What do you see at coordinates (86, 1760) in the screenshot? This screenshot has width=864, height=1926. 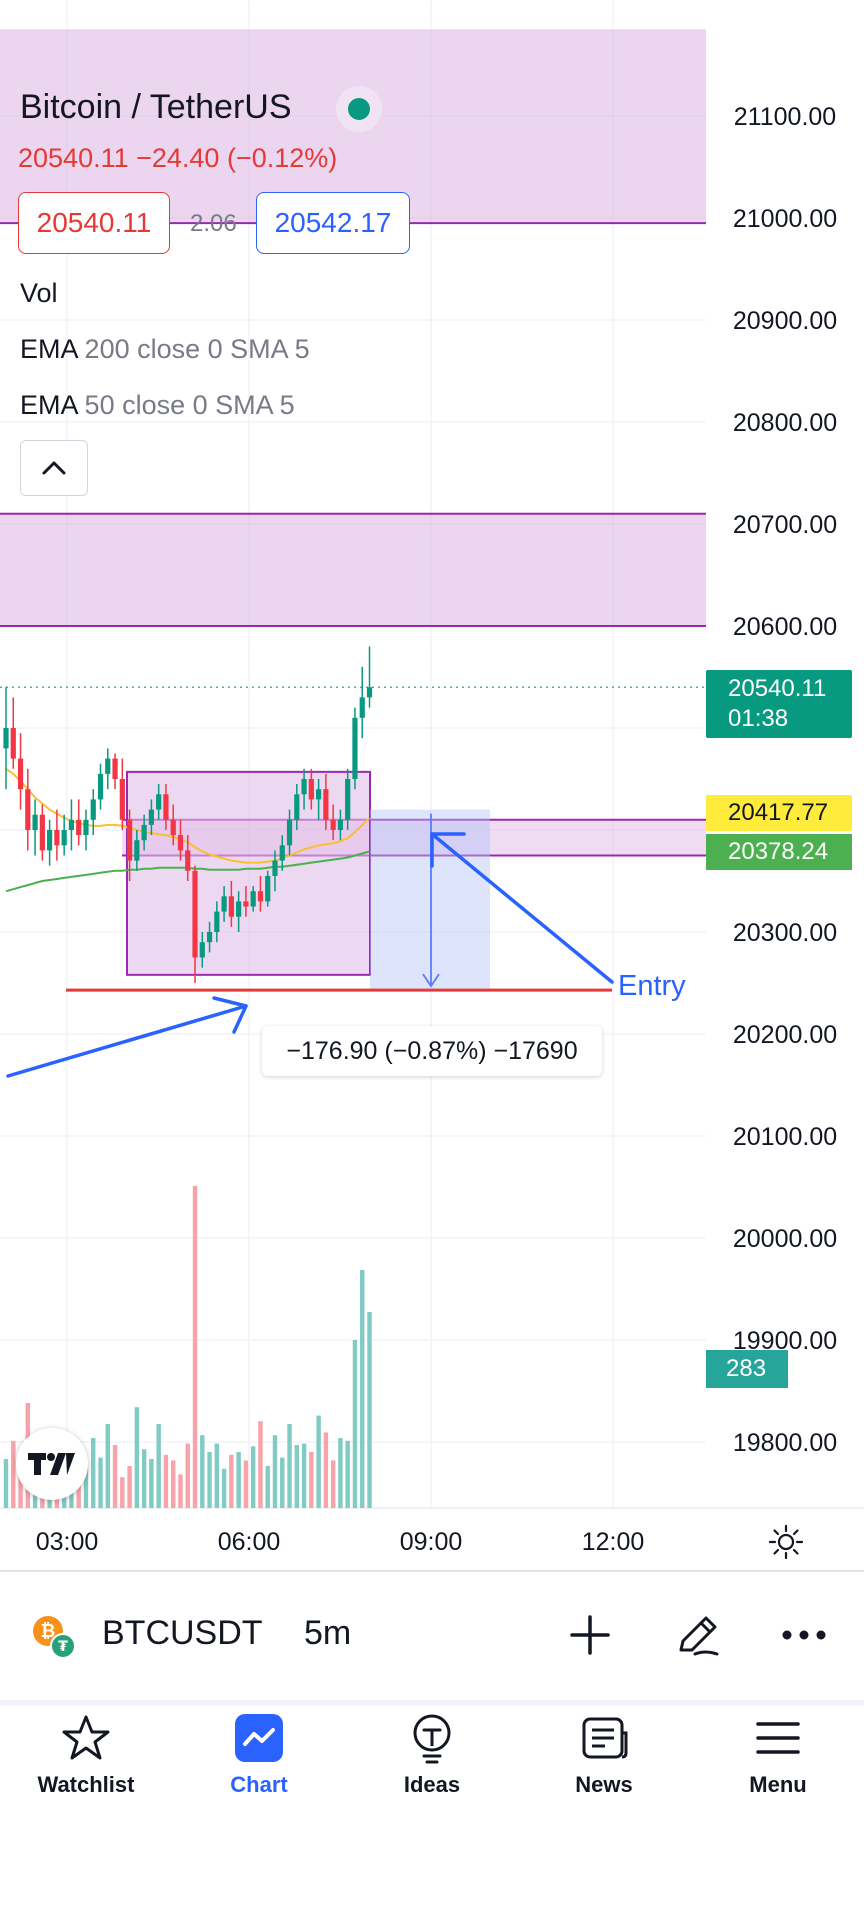 I see `nav-watchlist: Watchlist` at bounding box center [86, 1760].